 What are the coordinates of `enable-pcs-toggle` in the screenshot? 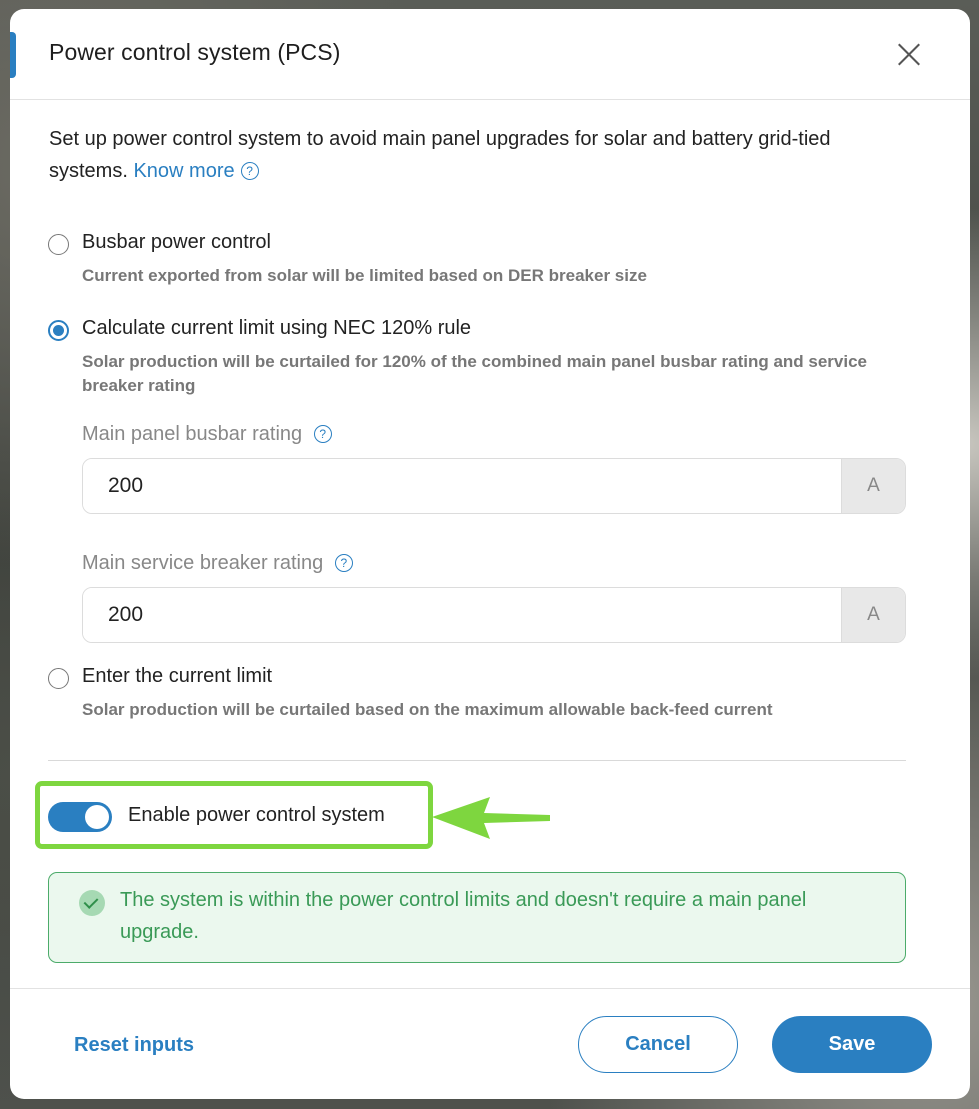 It's located at (80, 817).